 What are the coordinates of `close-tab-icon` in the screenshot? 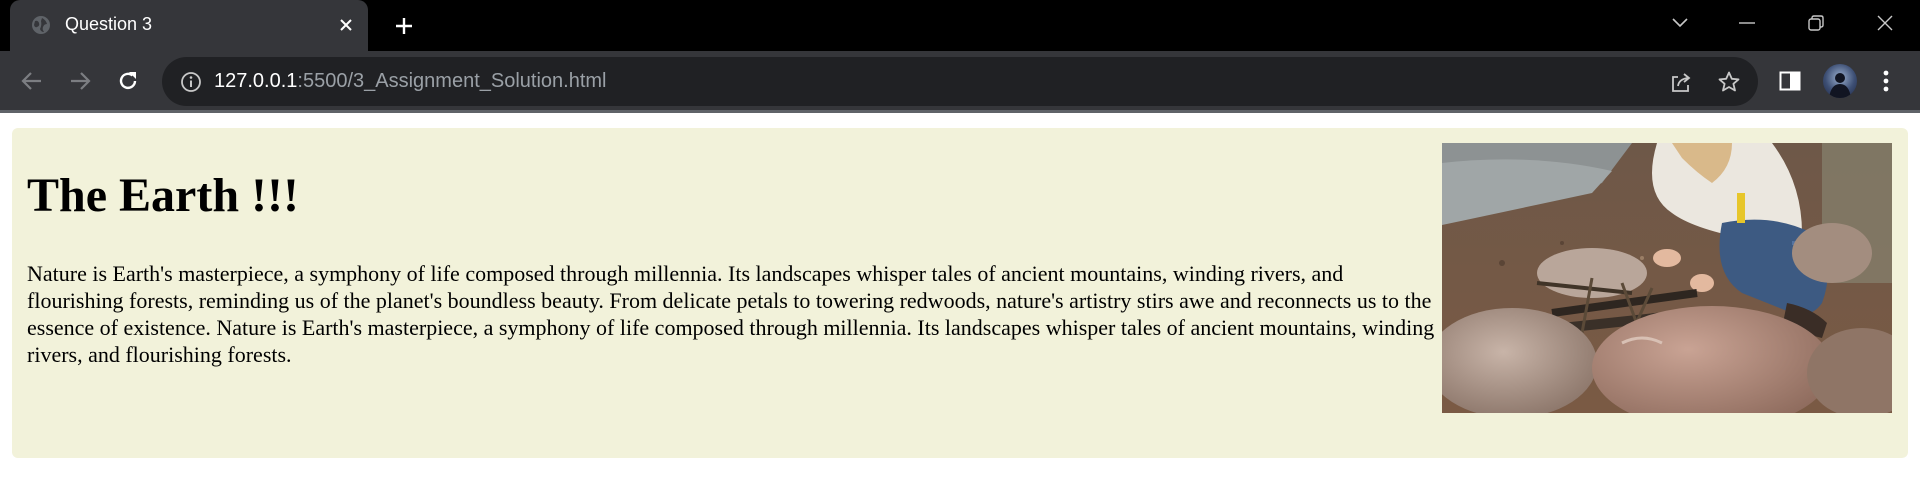 It's located at (346, 25).